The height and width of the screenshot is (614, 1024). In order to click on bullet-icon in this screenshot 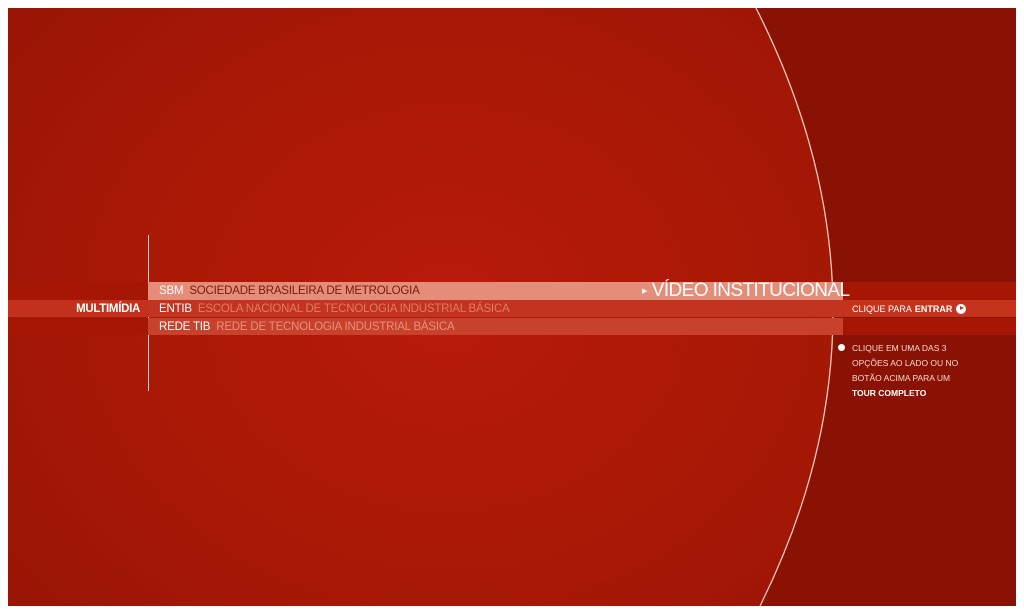, I will do `click(841, 347)`.